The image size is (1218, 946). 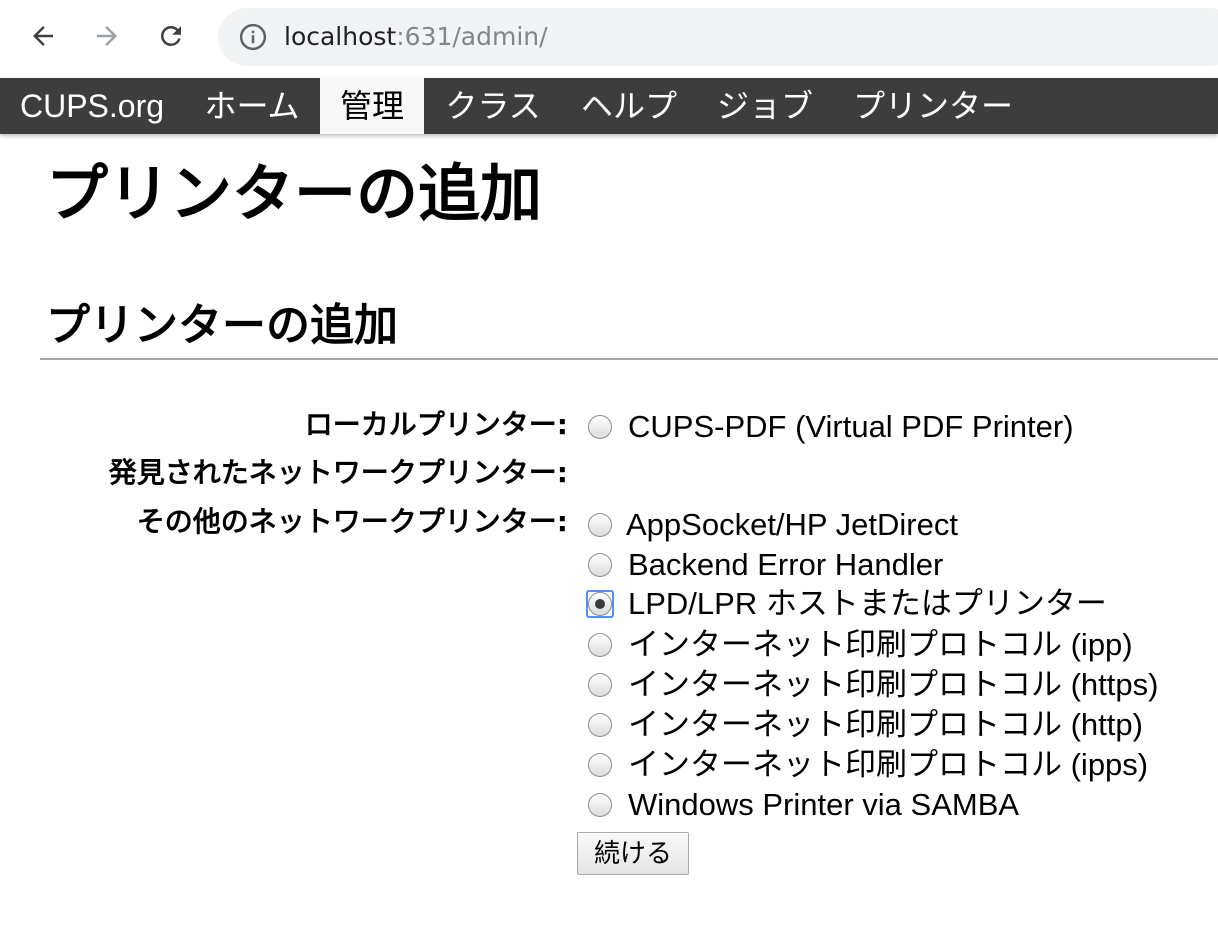 I want to click on back-button, so click(x=43, y=36).